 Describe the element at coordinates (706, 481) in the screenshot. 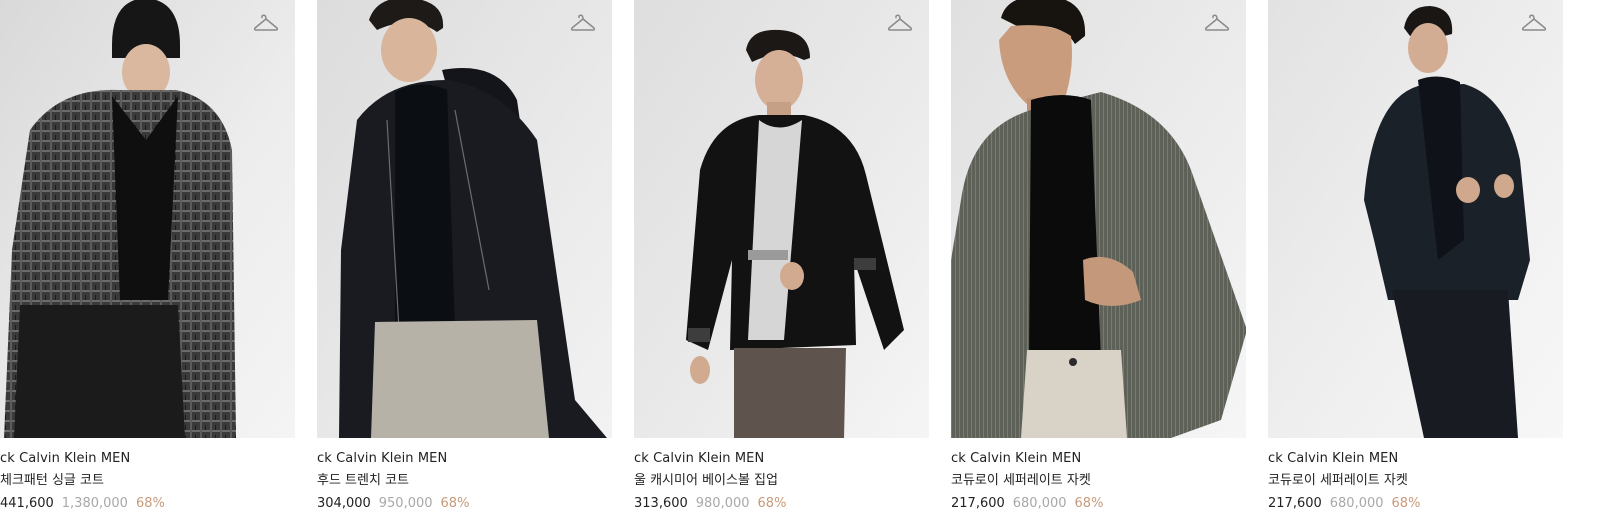

I see `product-name: 울 캐시미어 베이스볼 집업` at that location.